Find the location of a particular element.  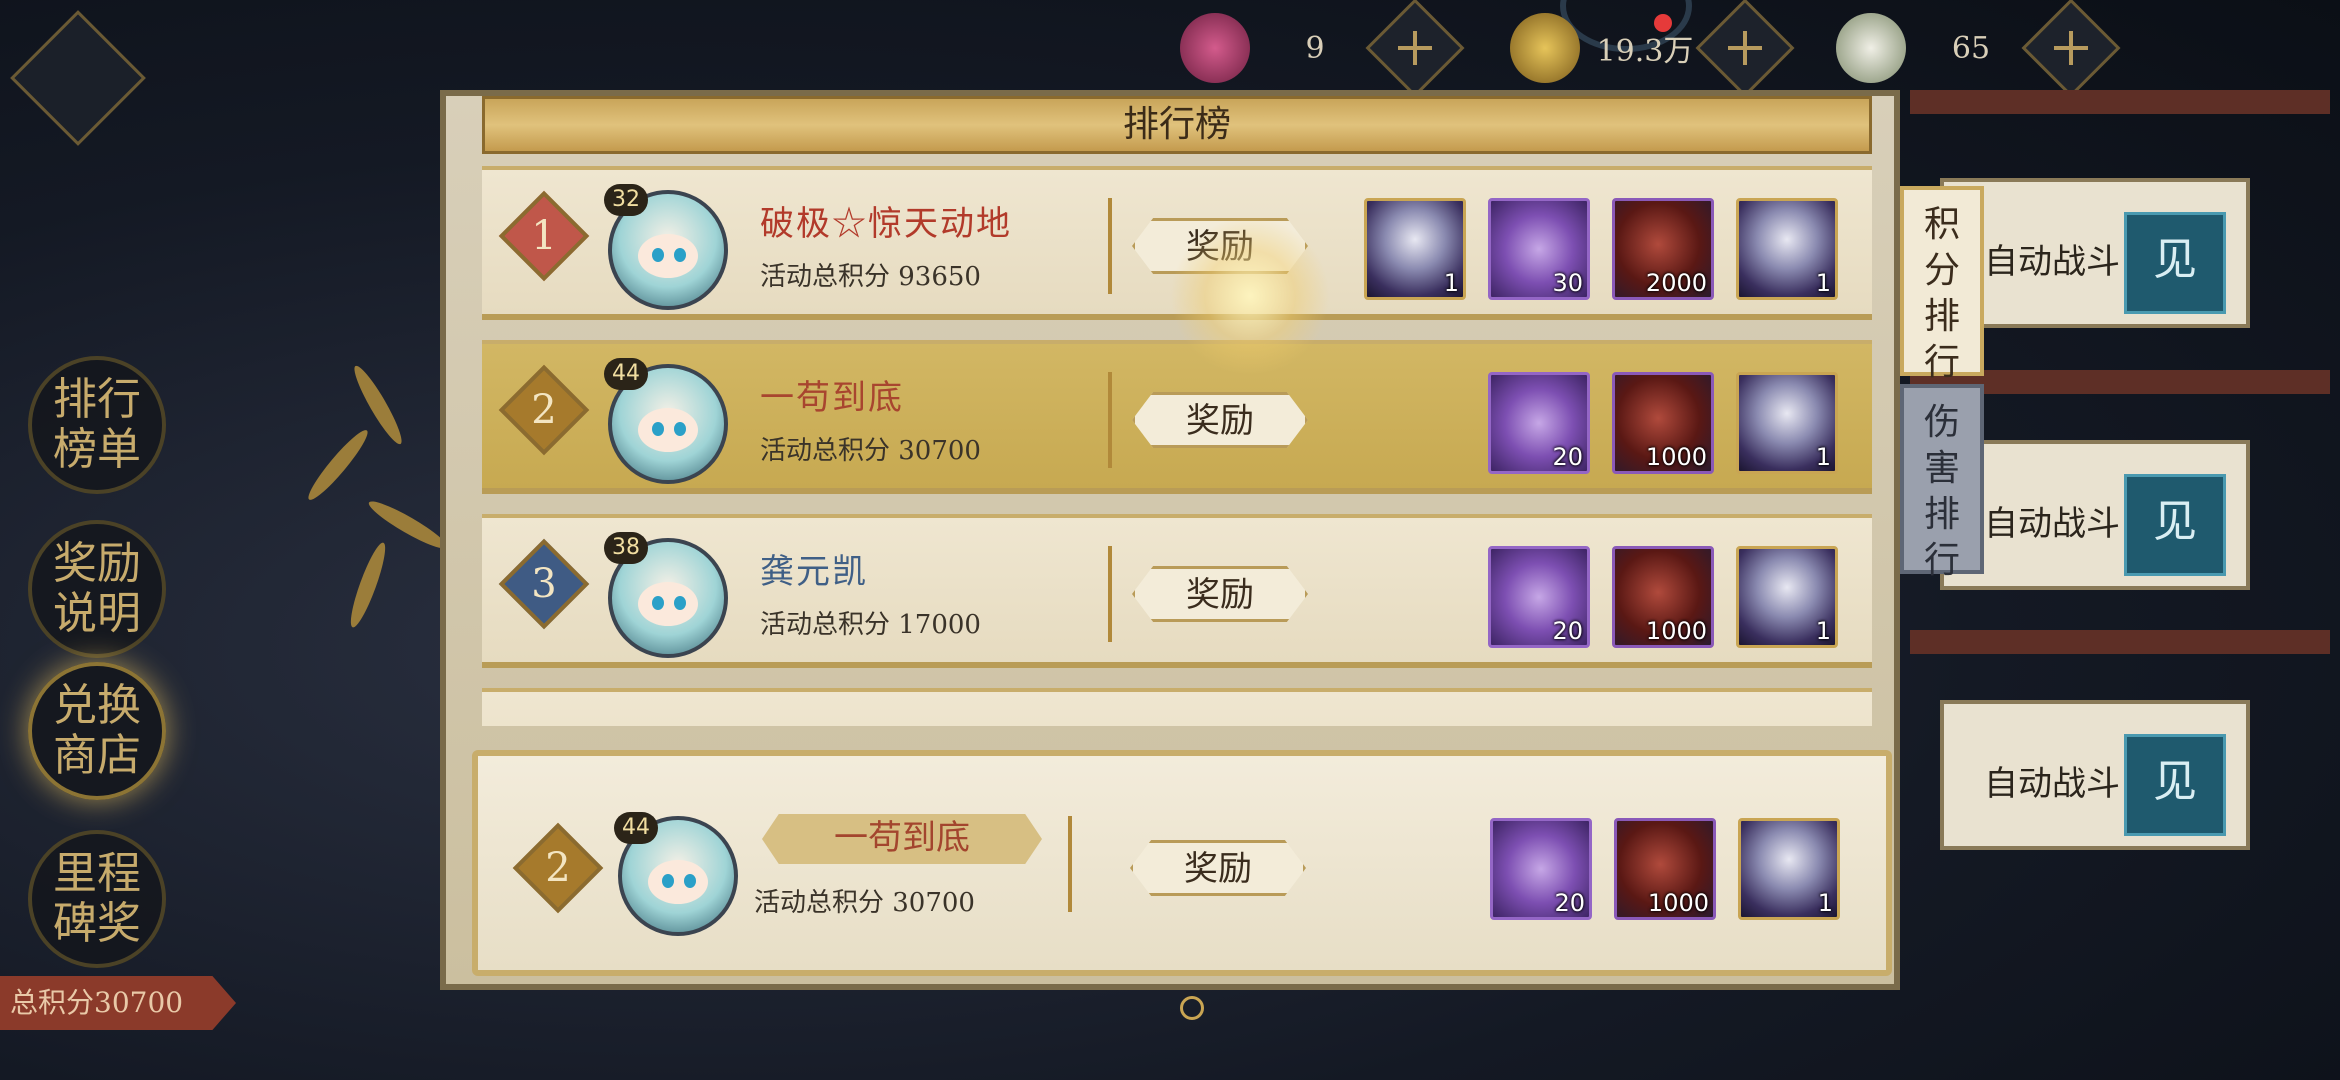

currency-bun: 65 is located at coordinates (1978, 49).